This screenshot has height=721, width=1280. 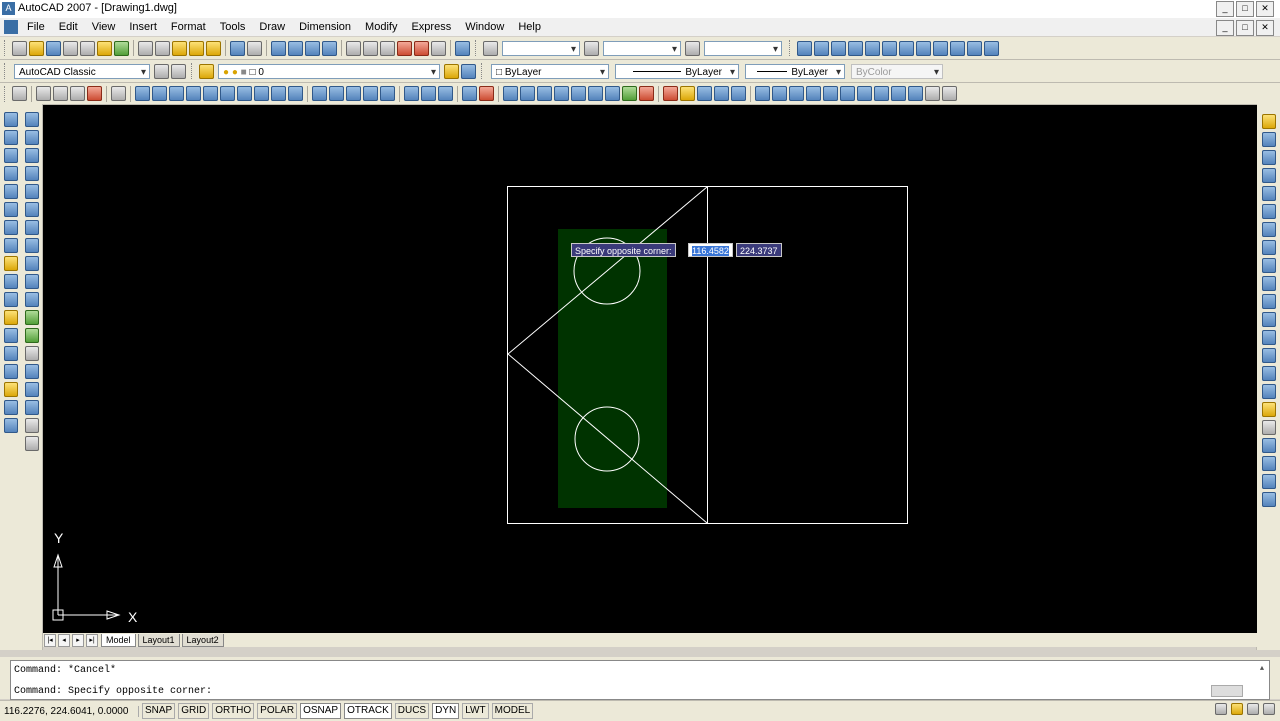 I want to click on first-tab-icon: |◂, so click(x=50, y=640).